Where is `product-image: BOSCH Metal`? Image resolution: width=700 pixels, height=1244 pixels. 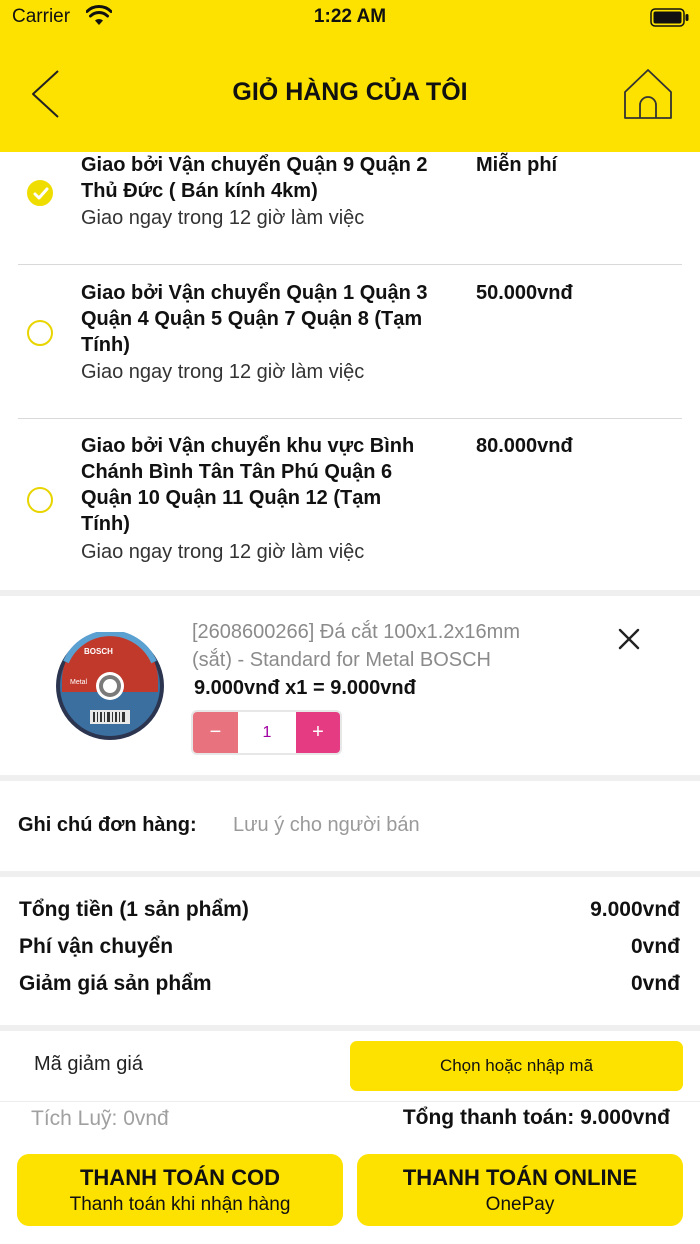 product-image: BOSCH Metal is located at coordinates (110, 686).